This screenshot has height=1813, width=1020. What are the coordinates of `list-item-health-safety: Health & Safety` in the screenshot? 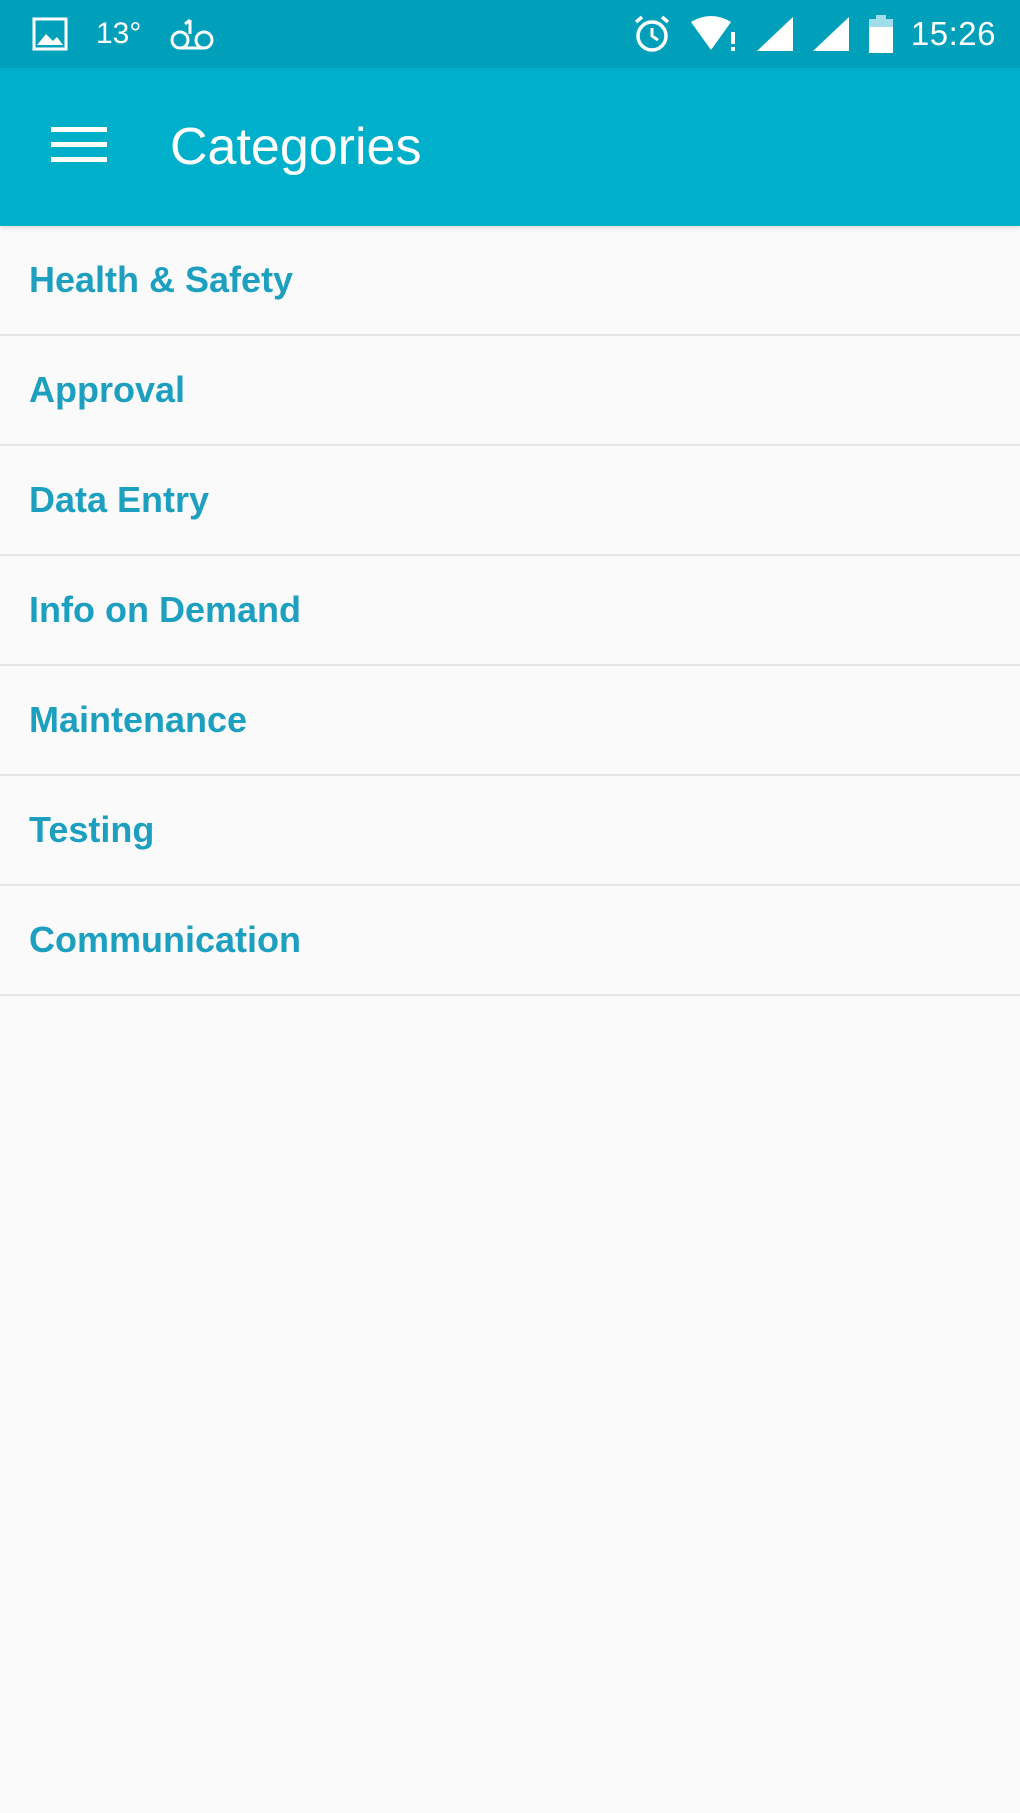 It's located at (510, 281).